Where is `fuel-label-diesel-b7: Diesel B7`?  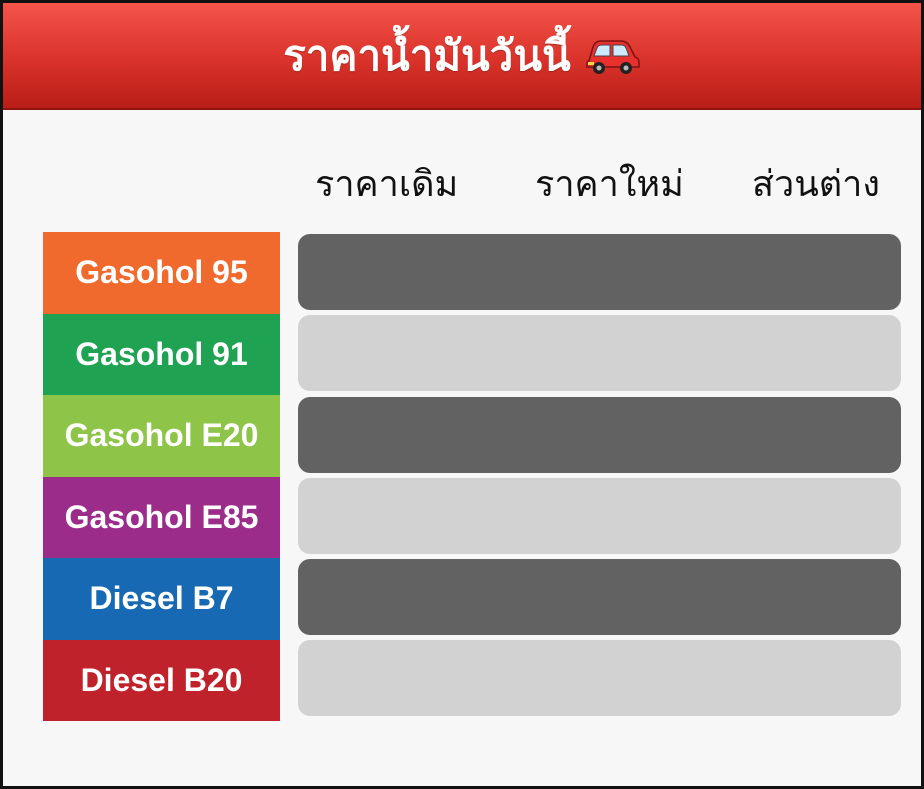 fuel-label-diesel-b7: Diesel B7 is located at coordinates (161, 599).